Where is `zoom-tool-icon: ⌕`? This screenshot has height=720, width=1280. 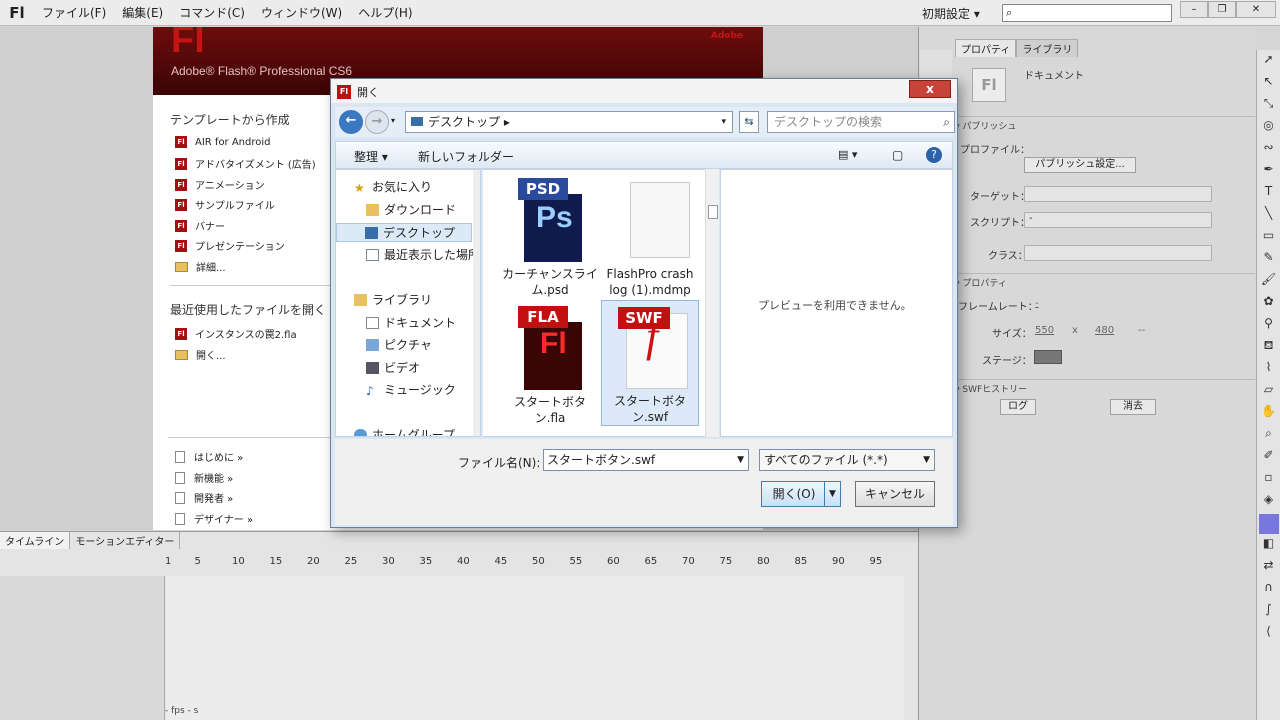
zoom-tool-icon: ⌕ is located at coordinates (1269, 436).